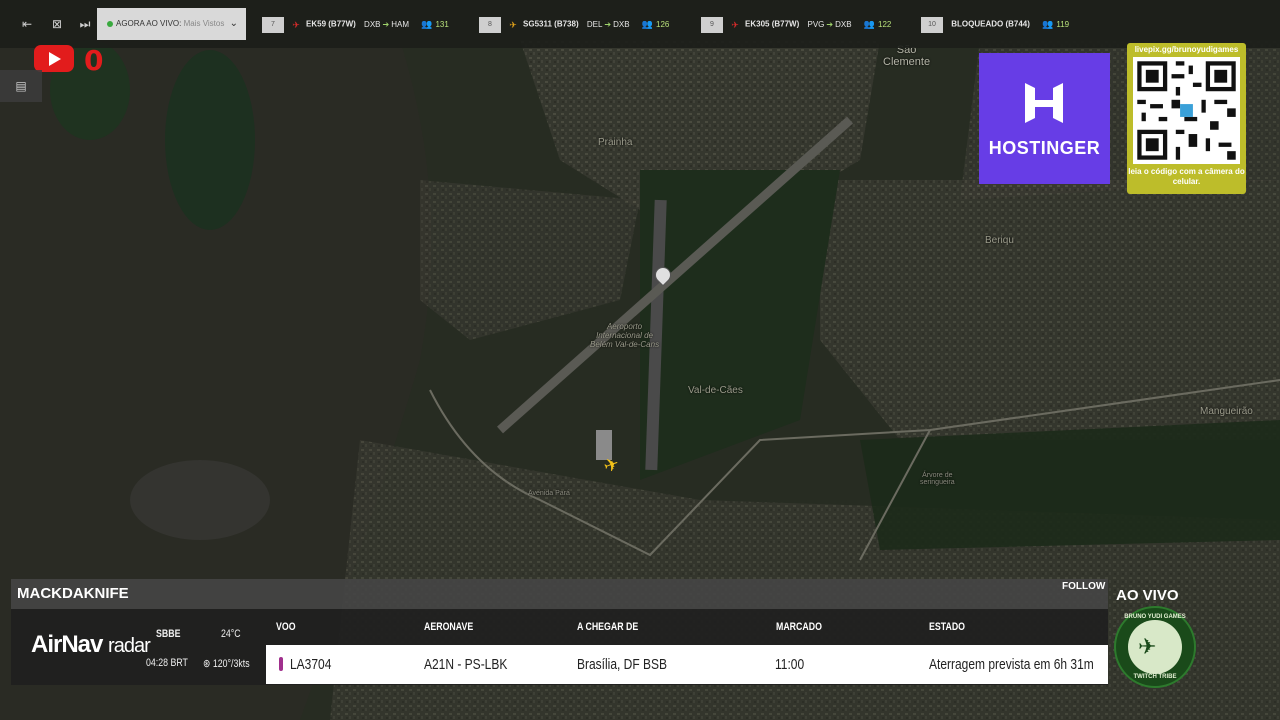 The height and width of the screenshot is (720, 1280). What do you see at coordinates (281, 664) in the screenshot?
I see `airline-marker-icon` at bounding box center [281, 664].